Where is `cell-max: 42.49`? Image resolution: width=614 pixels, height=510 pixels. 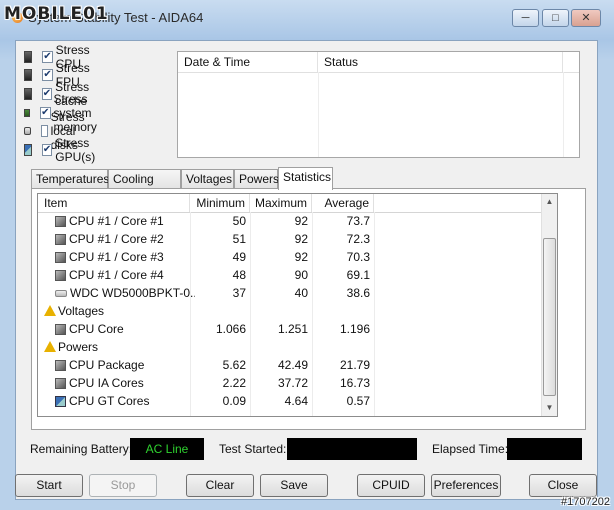 cell-max: 42.49 is located at coordinates (292, 365).